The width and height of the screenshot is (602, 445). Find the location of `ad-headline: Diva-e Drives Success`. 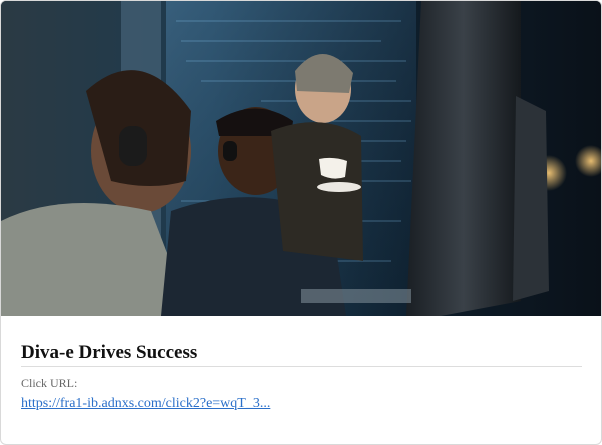

ad-headline: Diva-e Drives Success is located at coordinates (301, 340).